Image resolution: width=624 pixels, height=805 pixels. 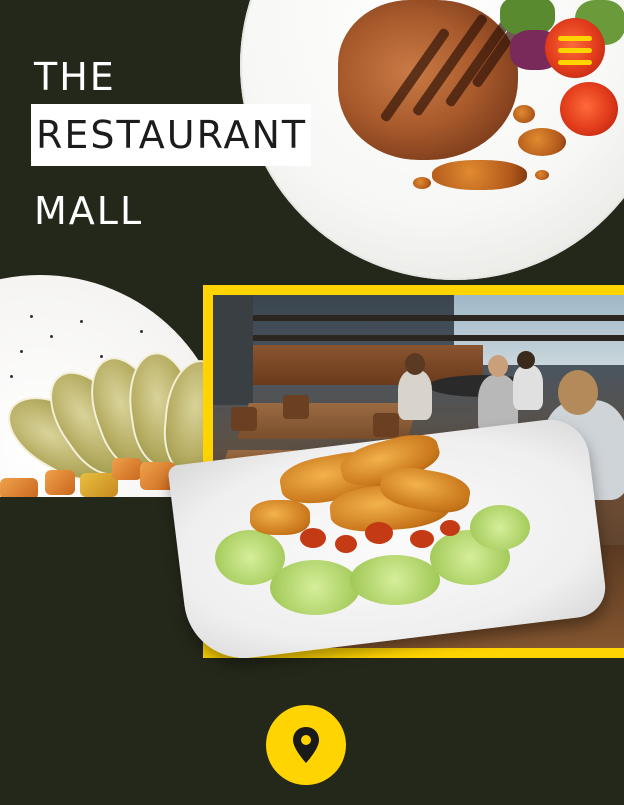 I want to click on location-button, so click(x=306, y=745).